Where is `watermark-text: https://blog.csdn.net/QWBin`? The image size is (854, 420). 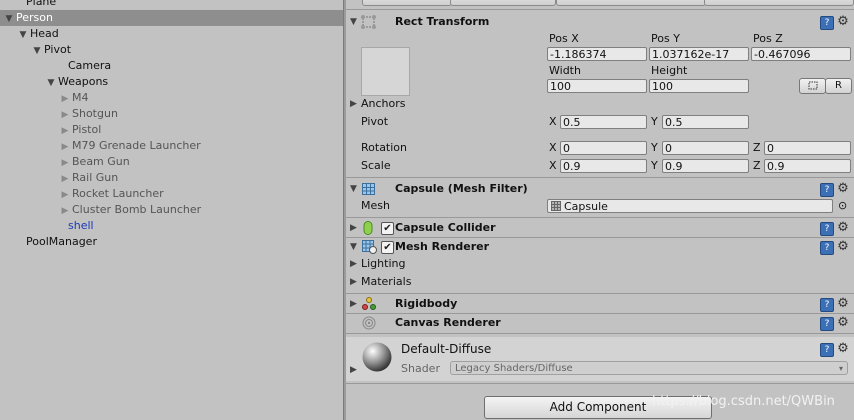 watermark-text: https://blog.csdn.net/QWBin is located at coordinates (743, 401).